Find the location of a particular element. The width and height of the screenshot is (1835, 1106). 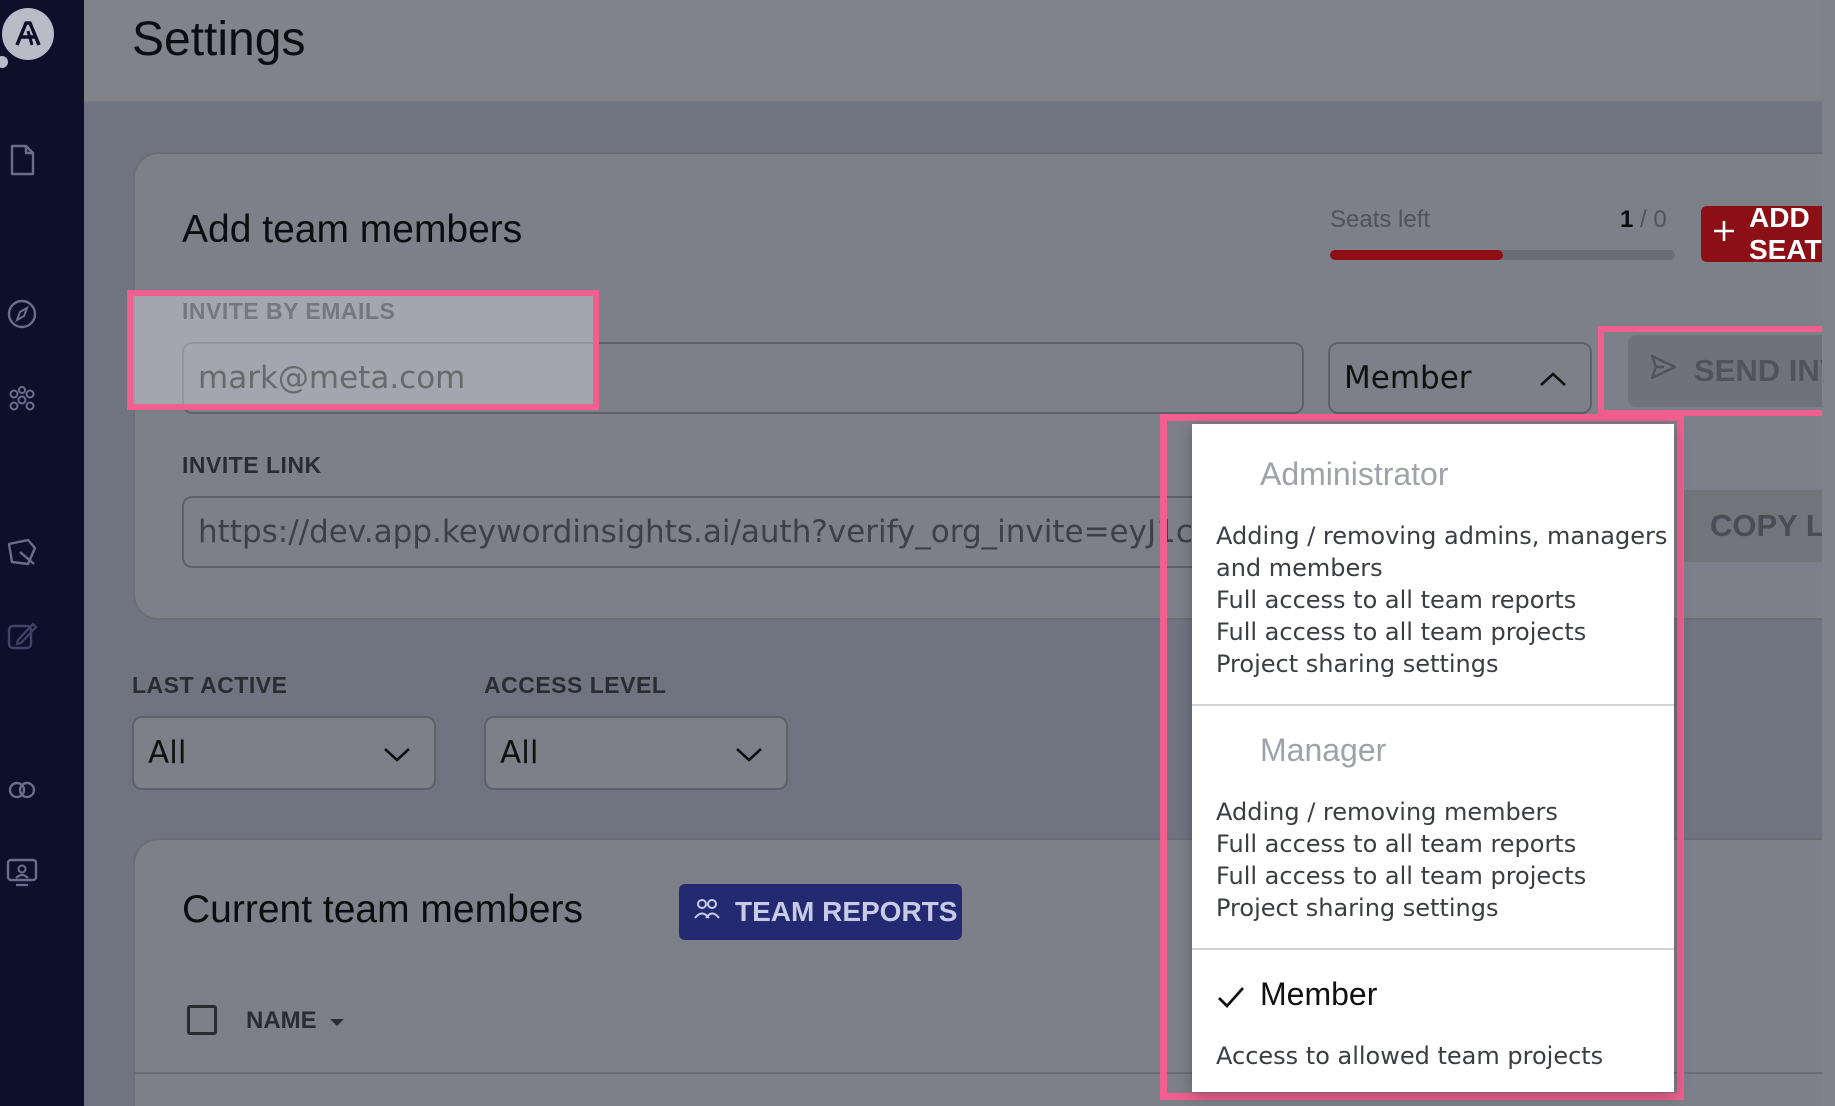

seats-count: 1 / 0 is located at coordinates (1643, 220).